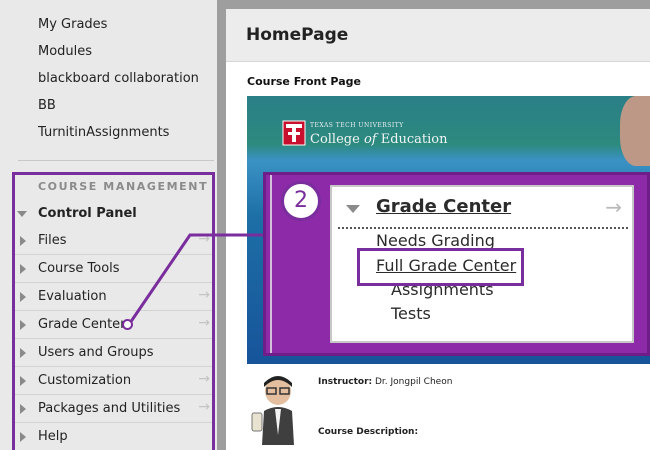 Image resolution: width=650 pixels, height=450 pixels. Describe the element at coordinates (379, 139) in the screenshot. I see `college-name: College of Education` at that location.